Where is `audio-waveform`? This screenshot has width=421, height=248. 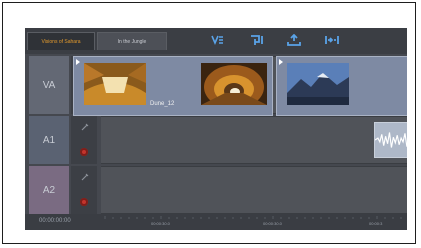 audio-waveform is located at coordinates (390, 140).